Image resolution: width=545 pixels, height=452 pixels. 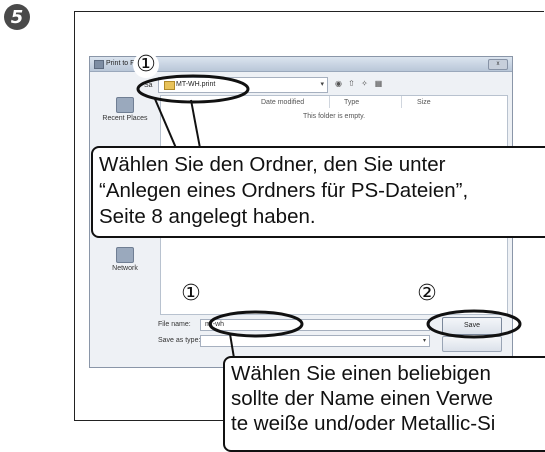 What do you see at coordinates (472, 344) in the screenshot?
I see `cancel-button` at bounding box center [472, 344].